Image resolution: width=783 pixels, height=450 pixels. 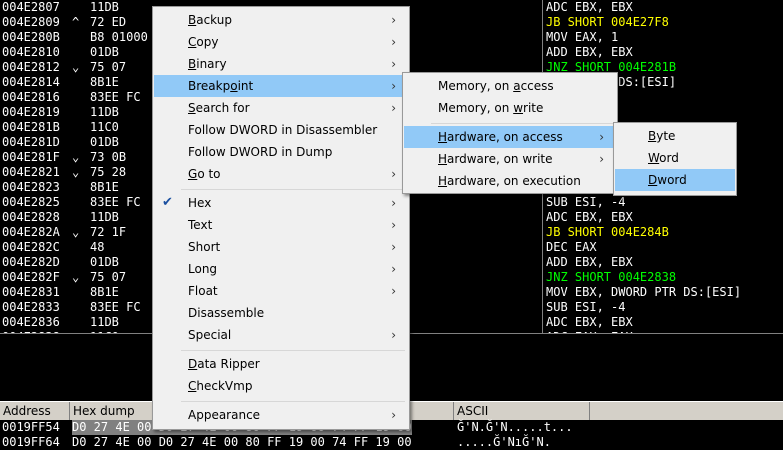 I want to click on menu-item-backup: Backup ›, so click(x=281, y=20).